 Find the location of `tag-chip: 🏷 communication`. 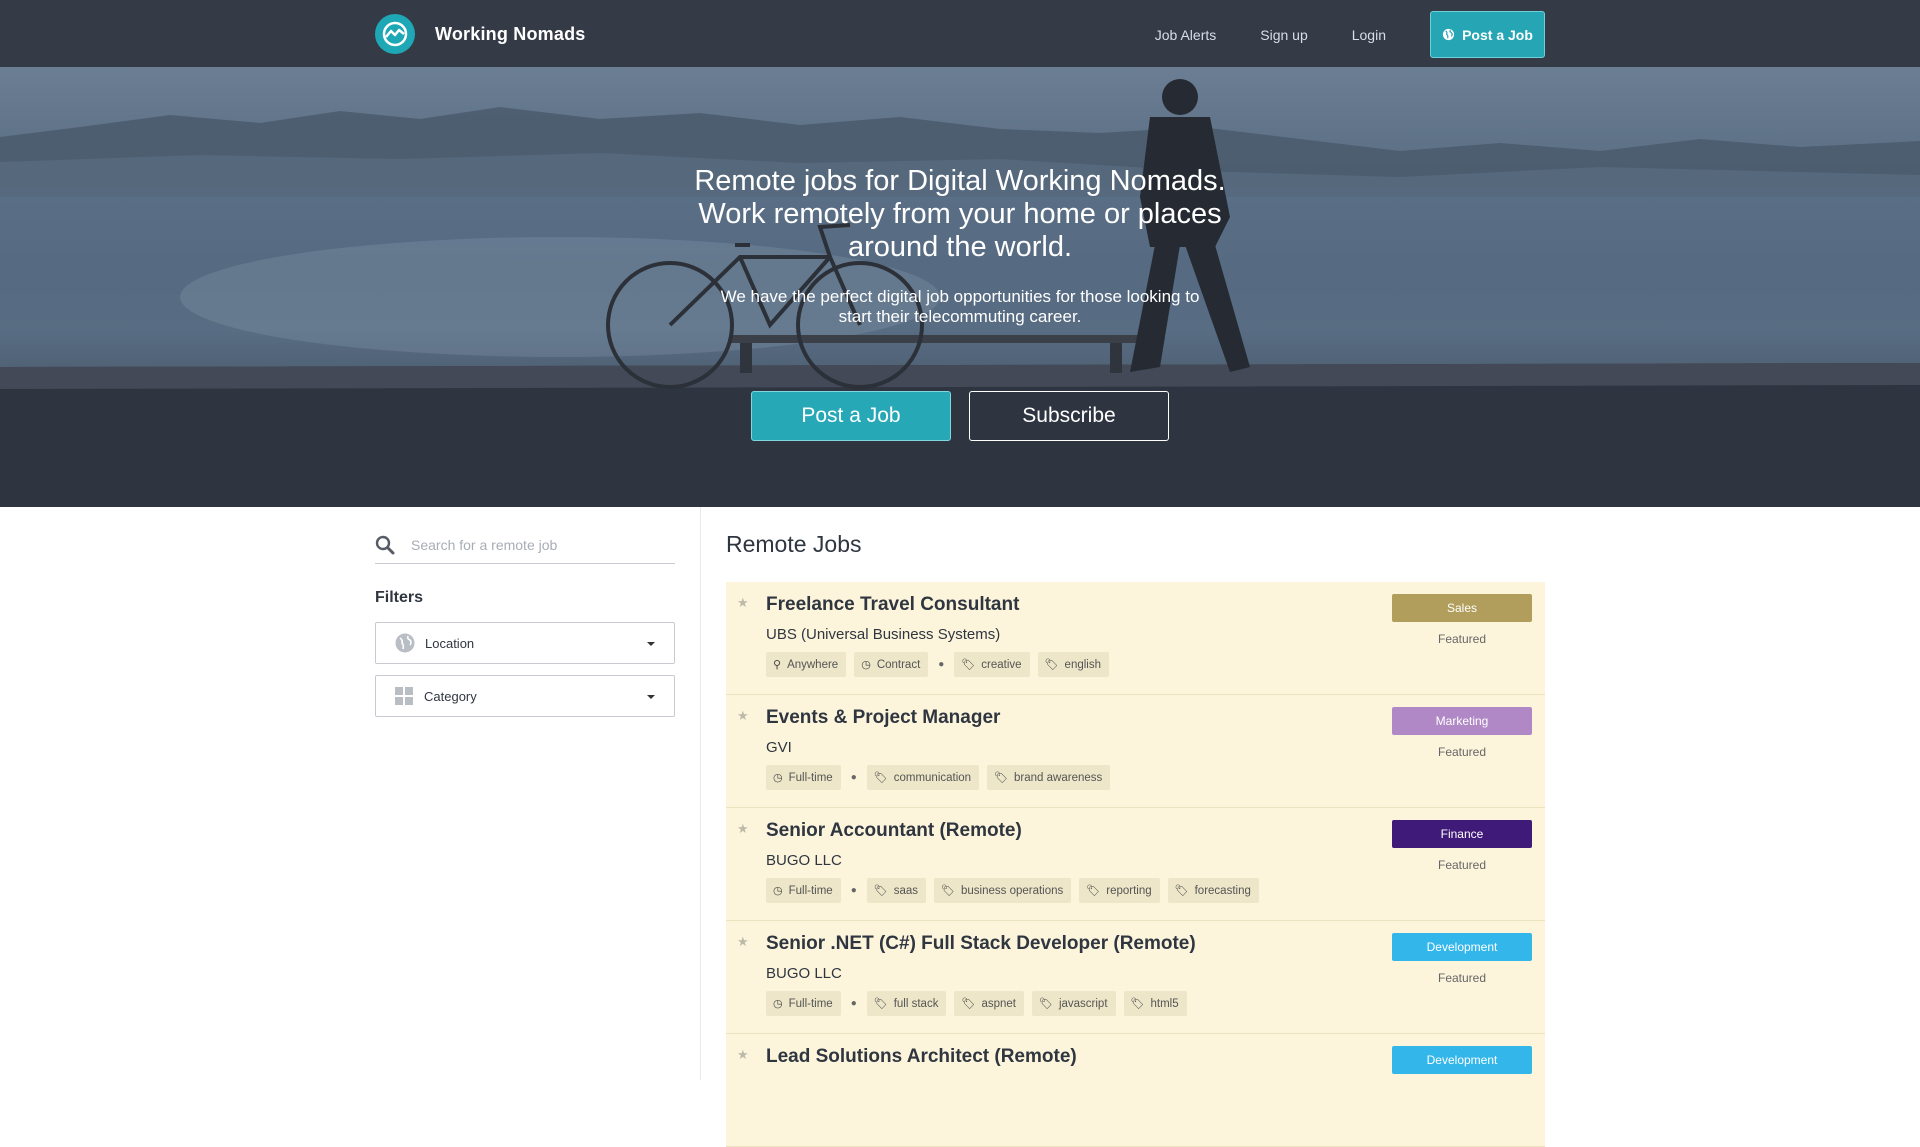

tag-chip: 🏷 communication is located at coordinates (923, 777).